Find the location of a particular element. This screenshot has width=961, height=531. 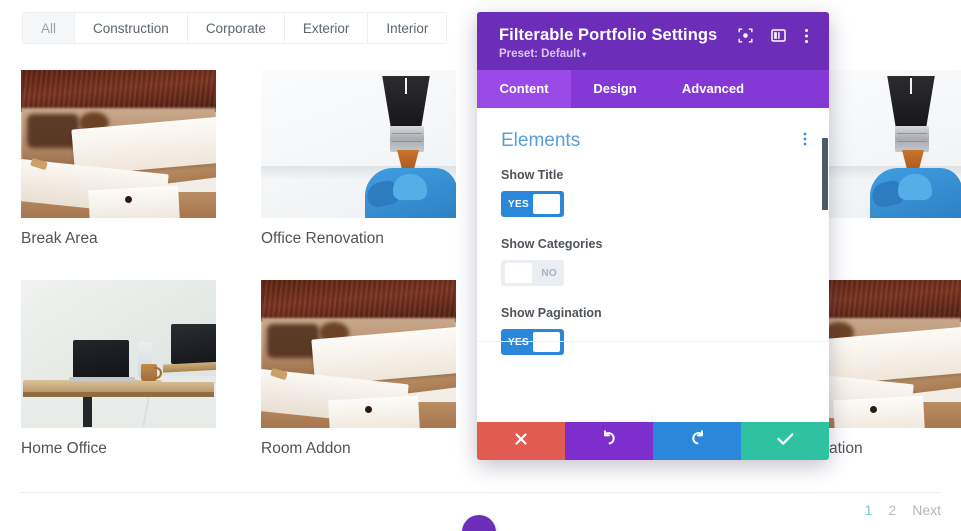

check-icon is located at coordinates (785, 441).